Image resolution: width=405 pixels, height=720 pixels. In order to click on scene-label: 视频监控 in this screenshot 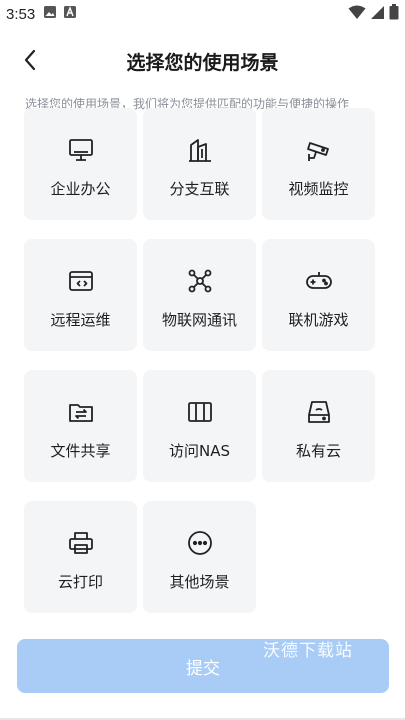, I will do `click(318, 189)`.